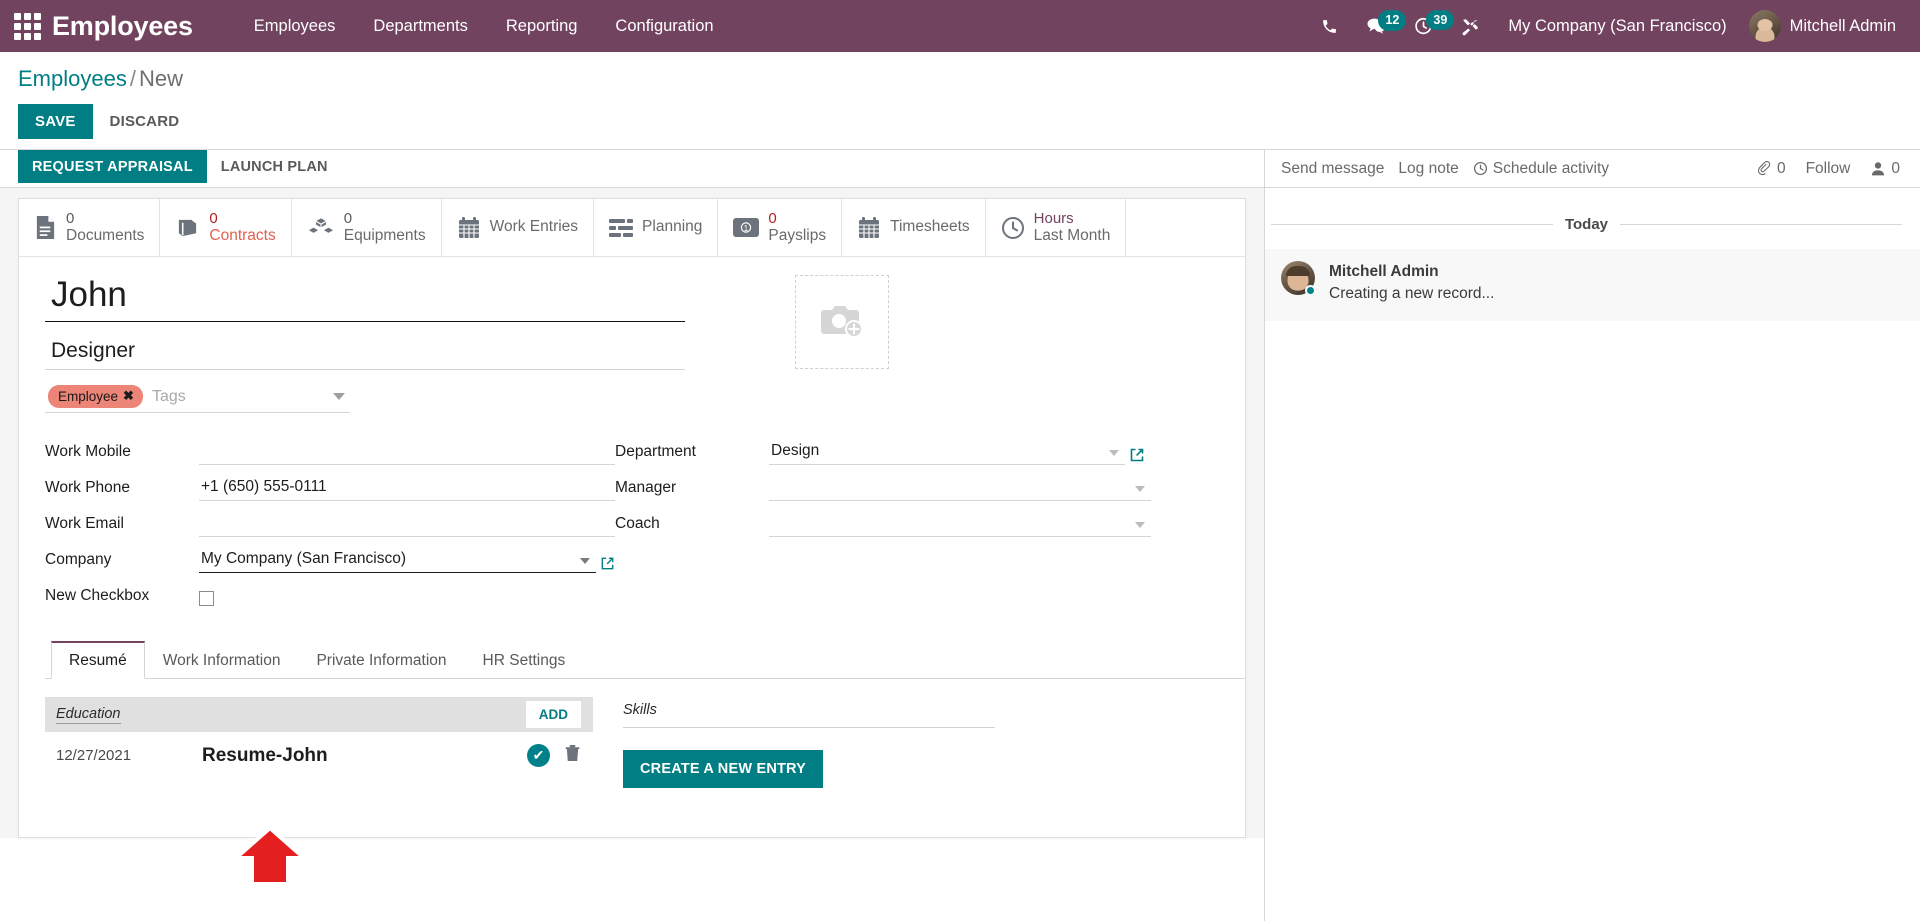  Describe the element at coordinates (274, 166) in the screenshot. I see `launch-plan-button: LAUNCH PLAN` at that location.